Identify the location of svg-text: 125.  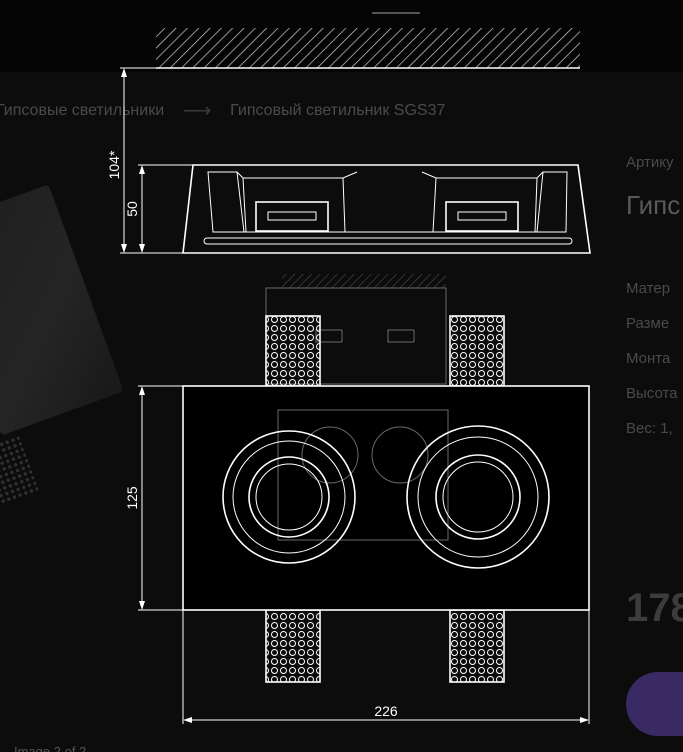
(132, 498).